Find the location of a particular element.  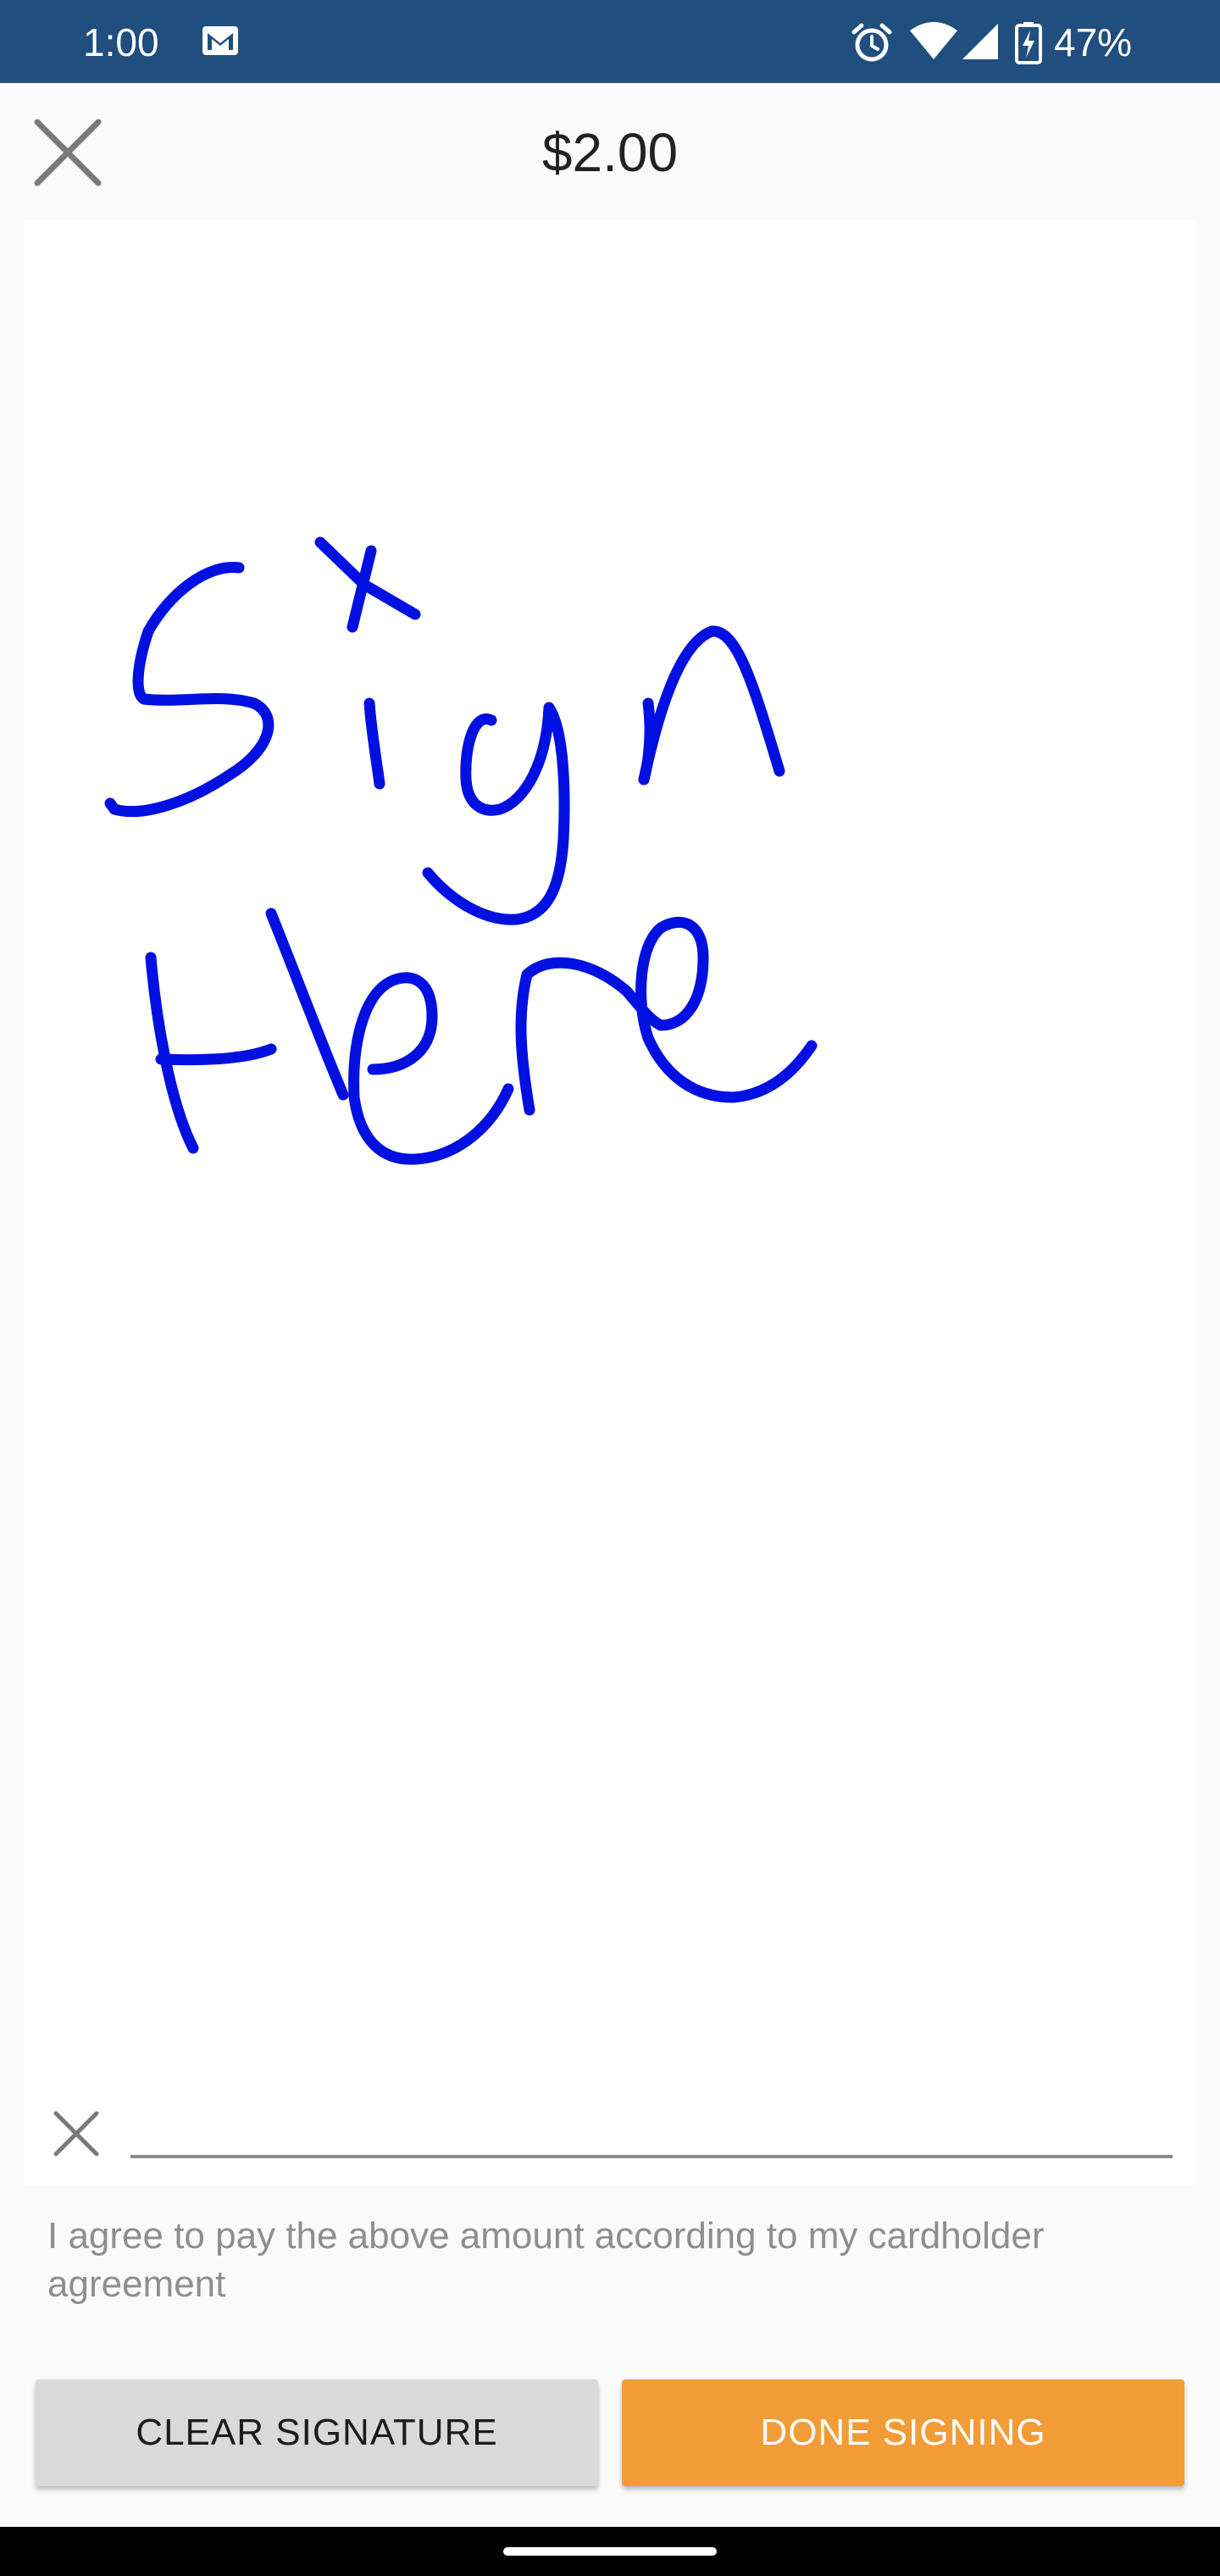

battery-percent: 47% is located at coordinates (1093, 42).